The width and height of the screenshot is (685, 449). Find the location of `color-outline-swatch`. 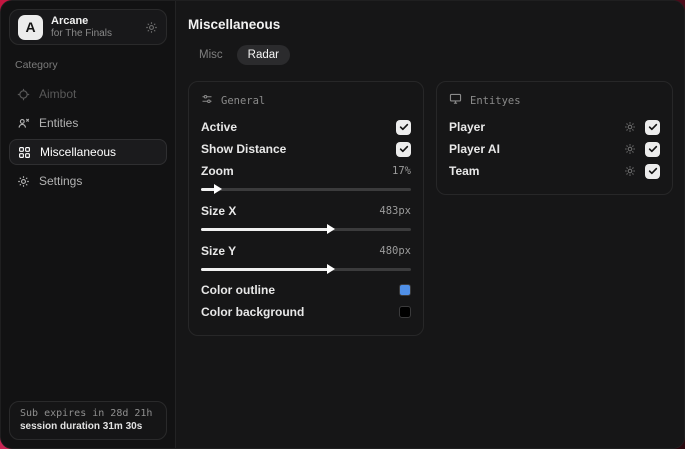

color-outline-swatch is located at coordinates (405, 290).